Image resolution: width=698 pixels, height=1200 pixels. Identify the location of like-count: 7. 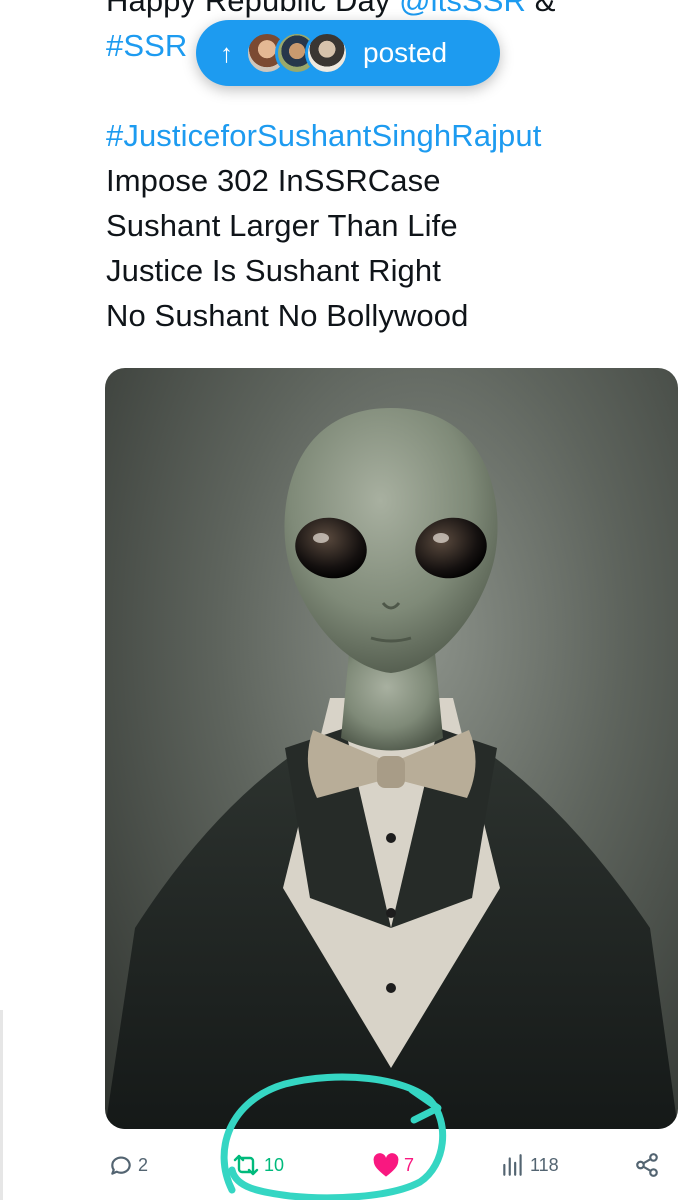
(409, 1164).